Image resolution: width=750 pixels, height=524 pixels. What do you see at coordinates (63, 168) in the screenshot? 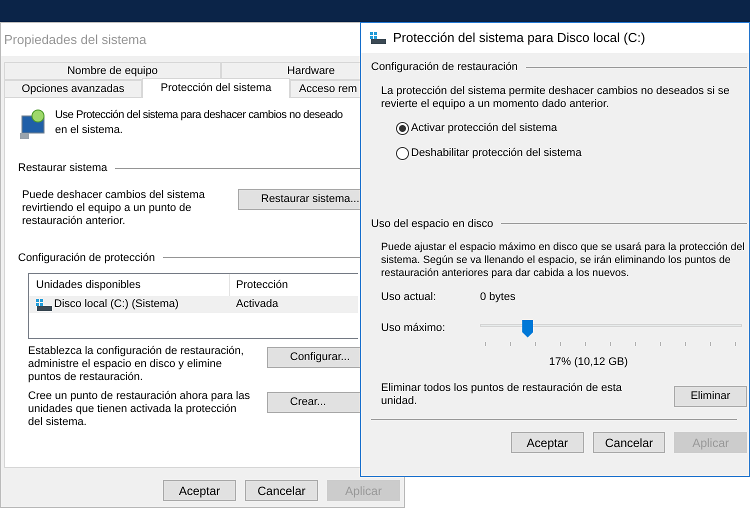
I see `section-heading: Restaurar sistema` at bounding box center [63, 168].